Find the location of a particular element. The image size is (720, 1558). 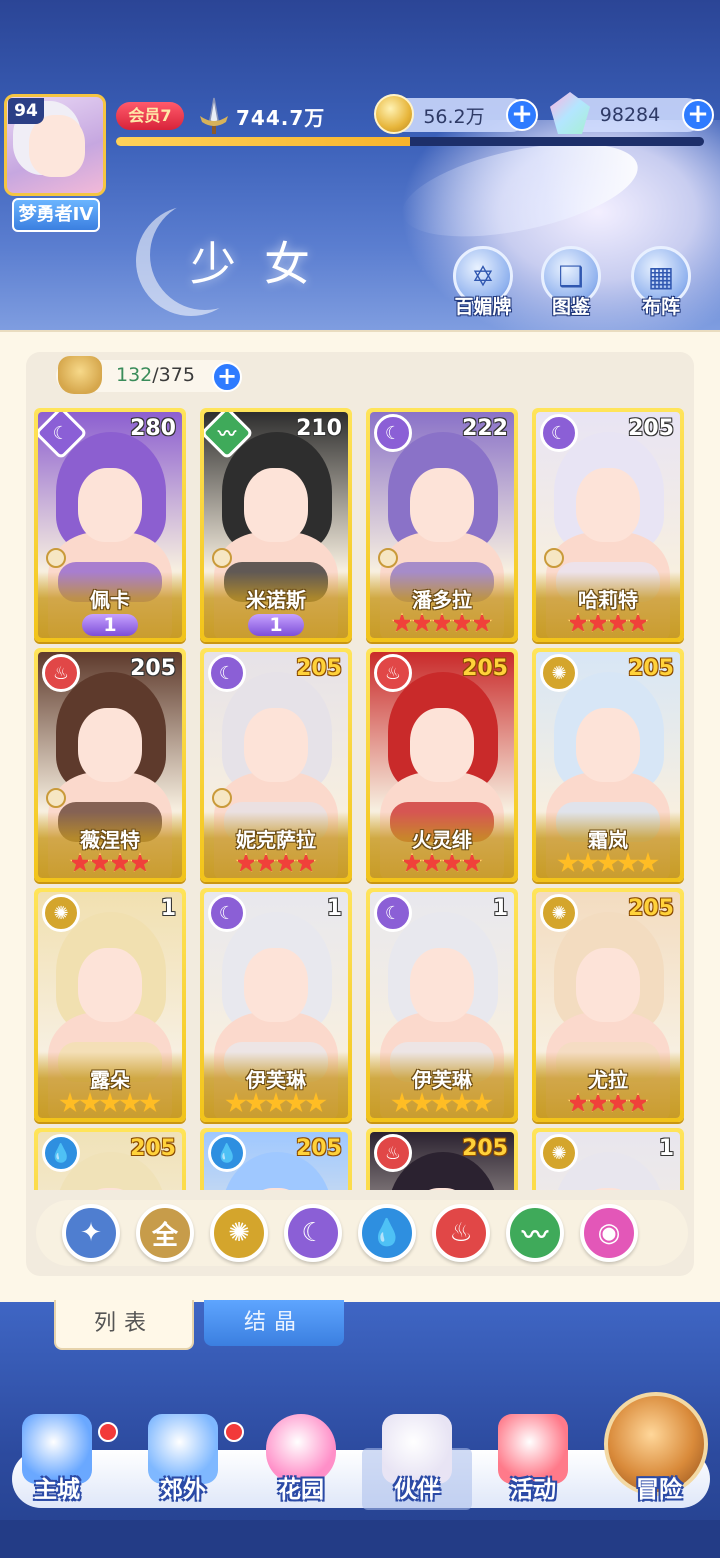

character-name: 佩卡 is located at coordinates (110, 600).